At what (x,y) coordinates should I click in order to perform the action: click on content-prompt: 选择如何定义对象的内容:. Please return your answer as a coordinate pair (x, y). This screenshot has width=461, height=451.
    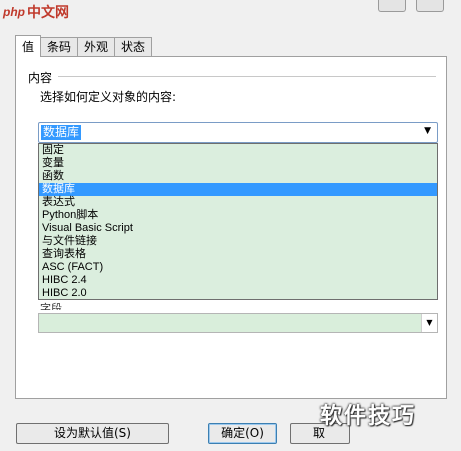
    Looking at the image, I should click on (108, 97).